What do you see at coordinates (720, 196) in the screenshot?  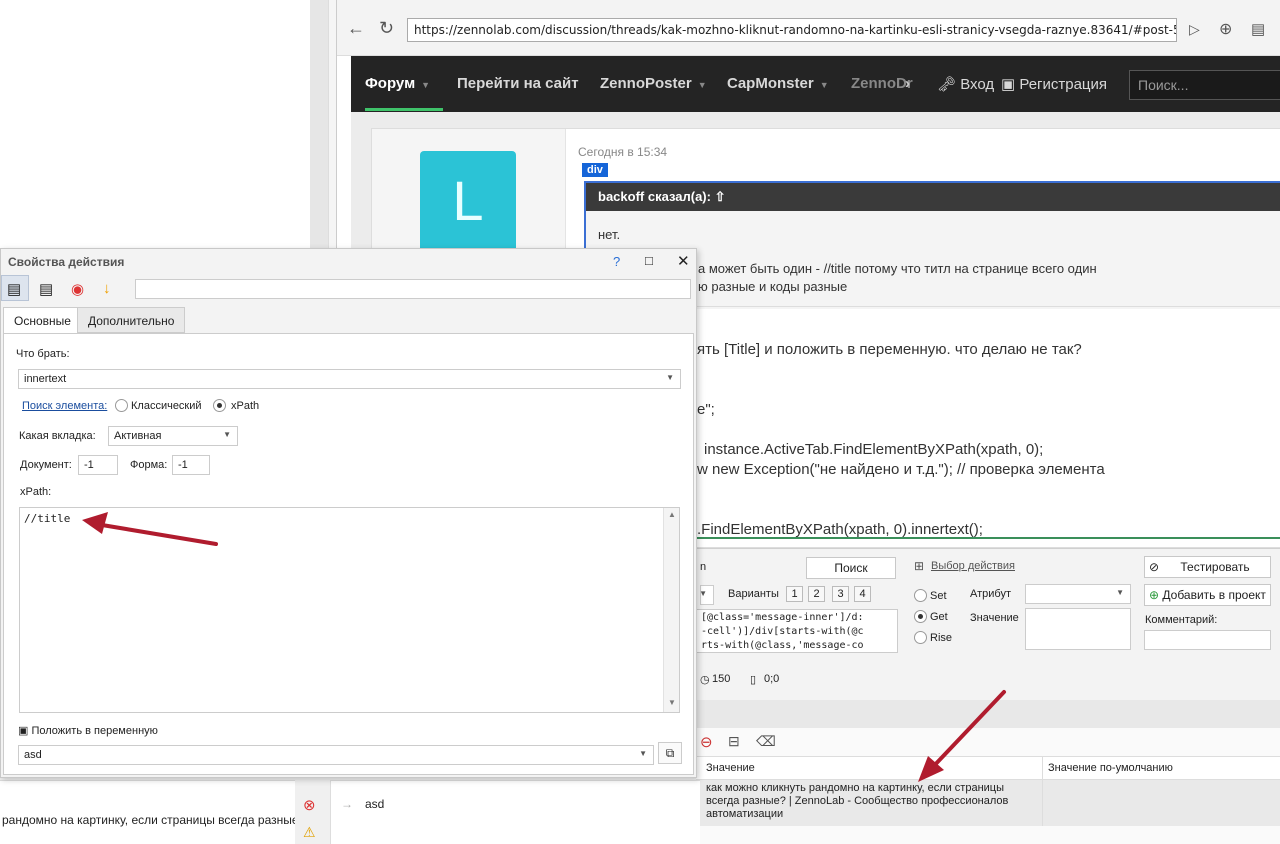 I see `arrow-up-icon: ⇧` at bounding box center [720, 196].